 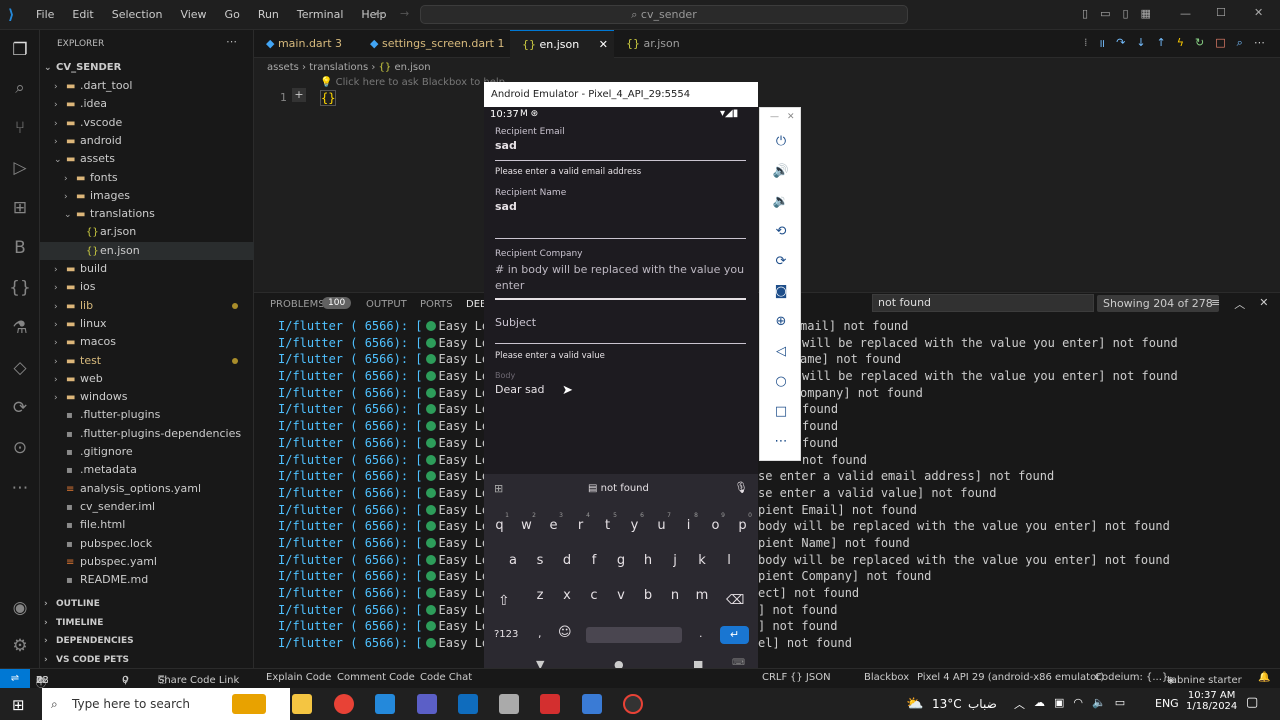 What do you see at coordinates (701, 633) in the screenshot?
I see `period-key: .` at bounding box center [701, 633].